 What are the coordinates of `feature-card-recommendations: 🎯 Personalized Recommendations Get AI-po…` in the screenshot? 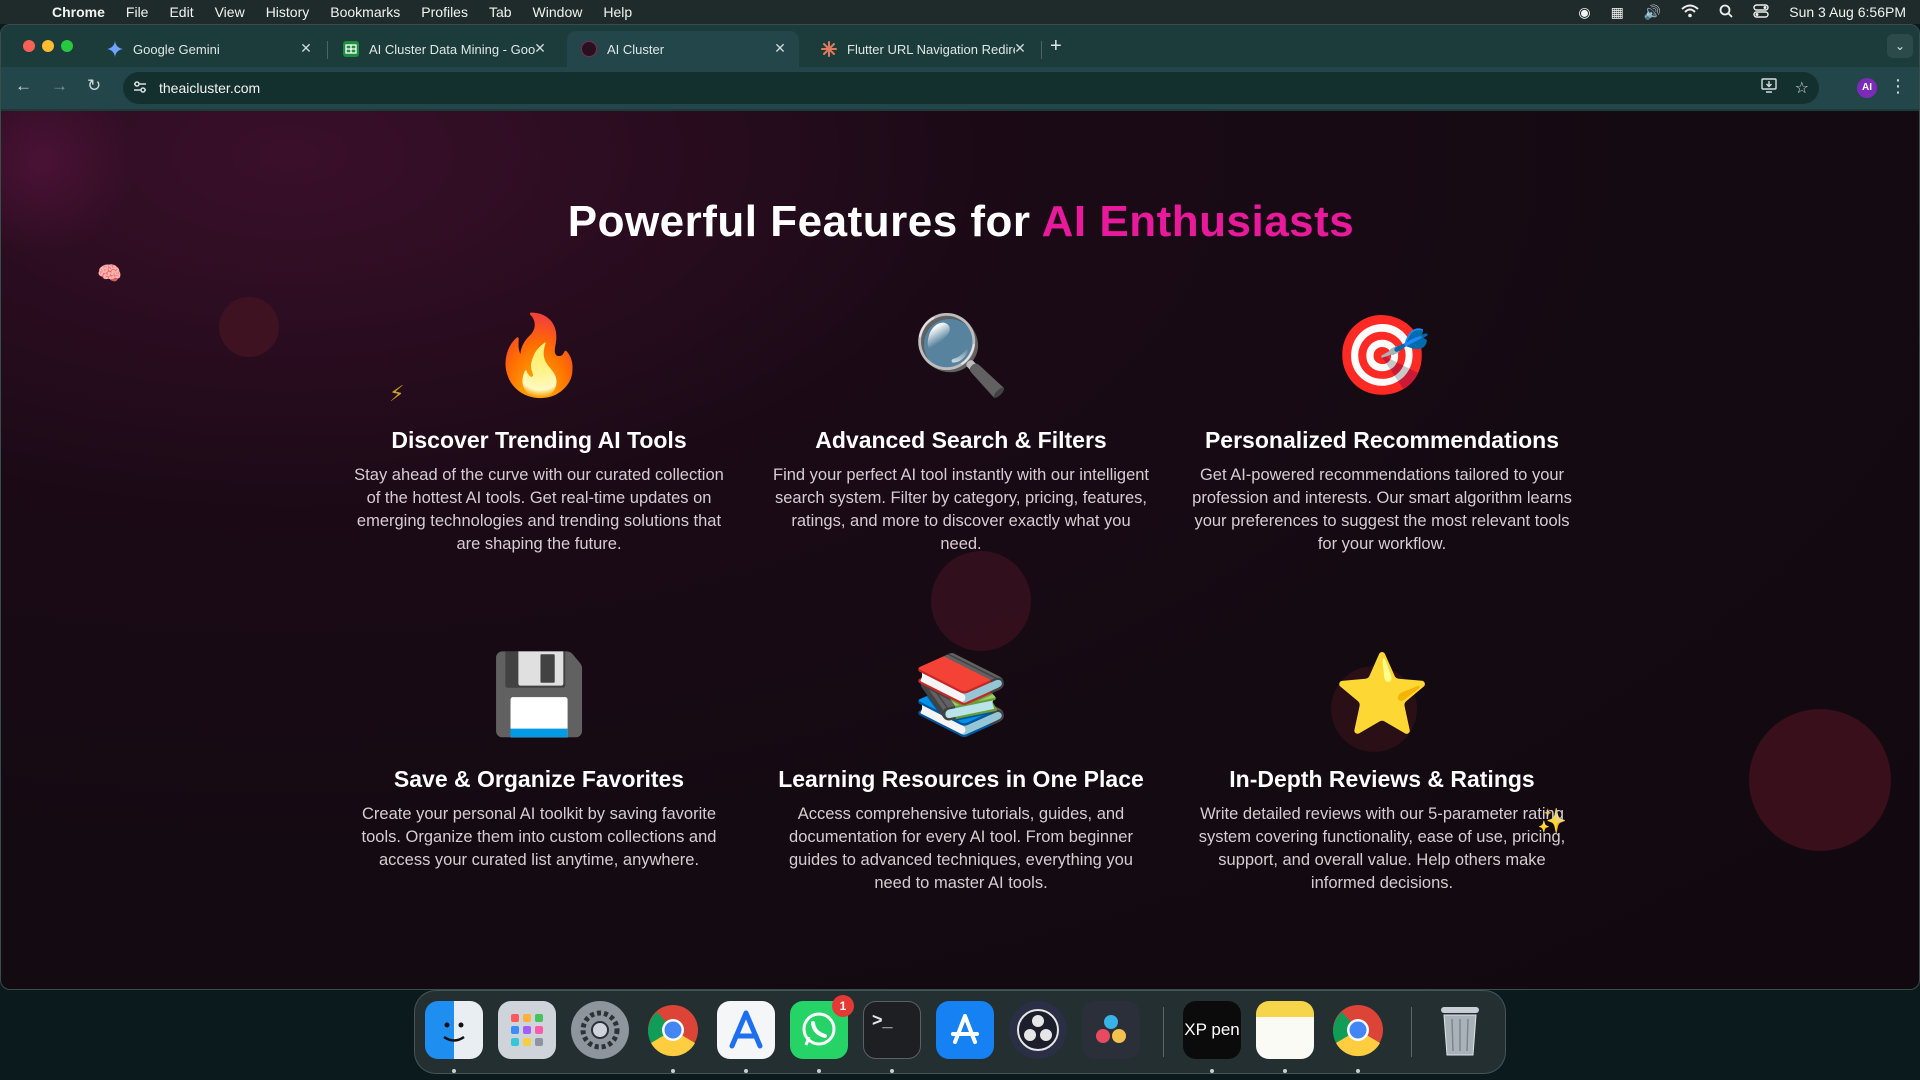 It's located at (1382, 433).